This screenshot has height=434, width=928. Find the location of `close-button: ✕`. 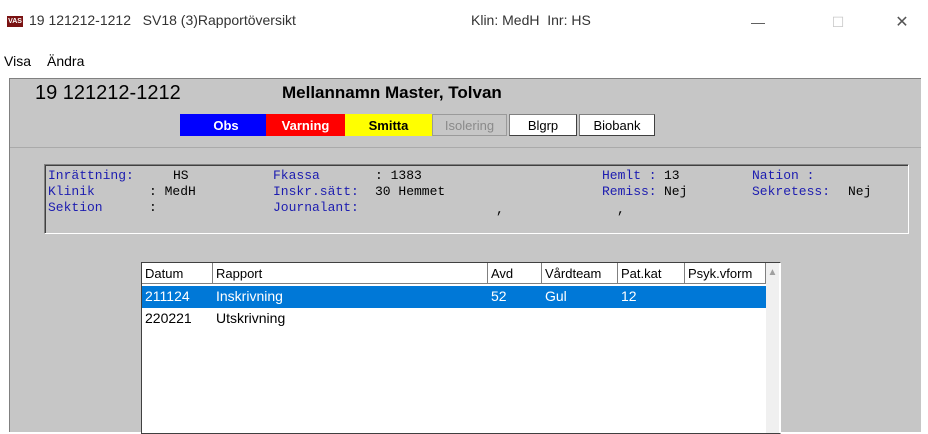

close-button: ✕ is located at coordinates (902, 22).